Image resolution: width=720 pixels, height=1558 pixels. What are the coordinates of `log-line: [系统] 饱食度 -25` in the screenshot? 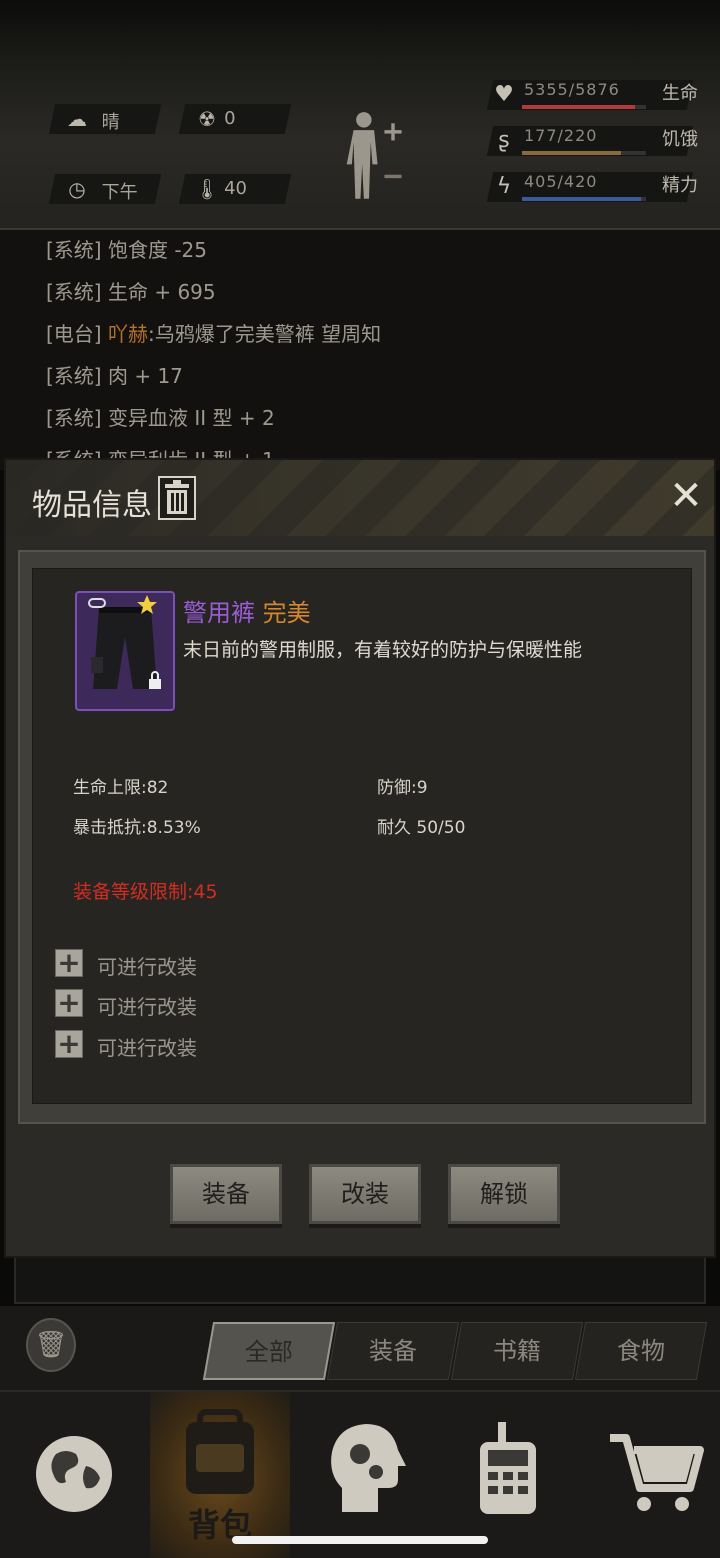 It's located at (126, 250).